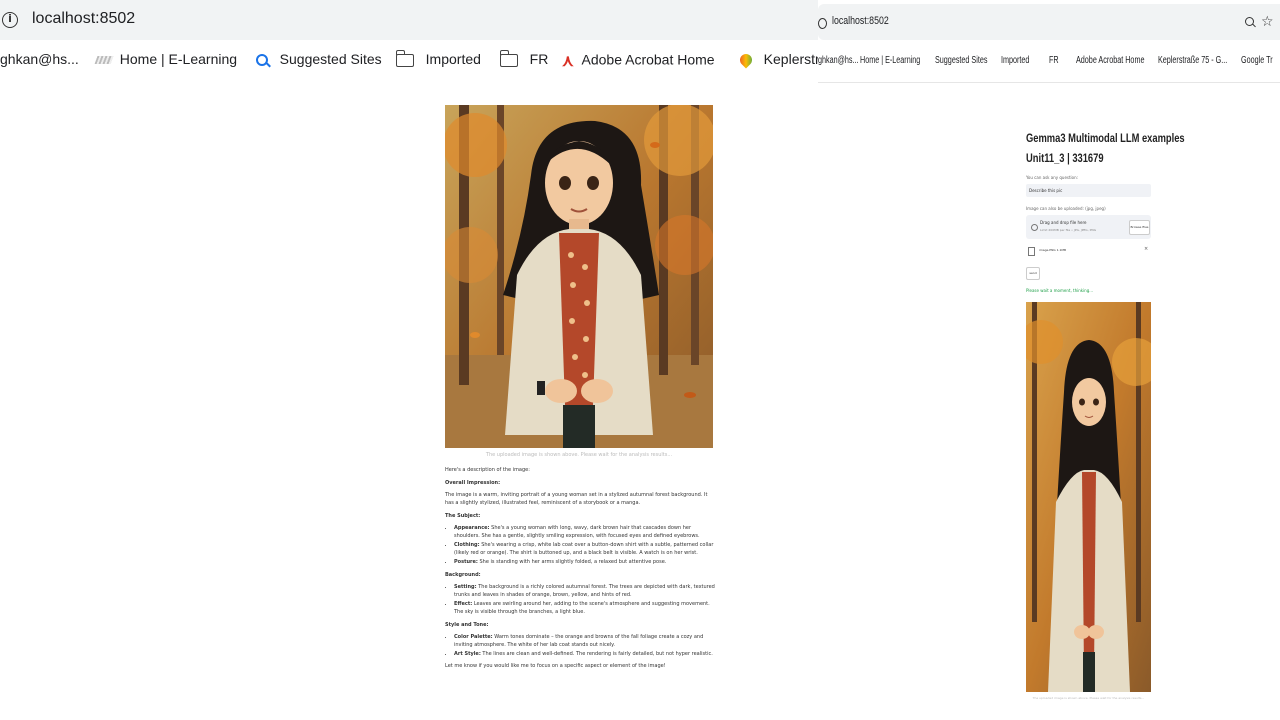 This screenshot has width=1280, height=720. Describe the element at coordinates (1031, 251) in the screenshot. I see `file-icon` at that location.